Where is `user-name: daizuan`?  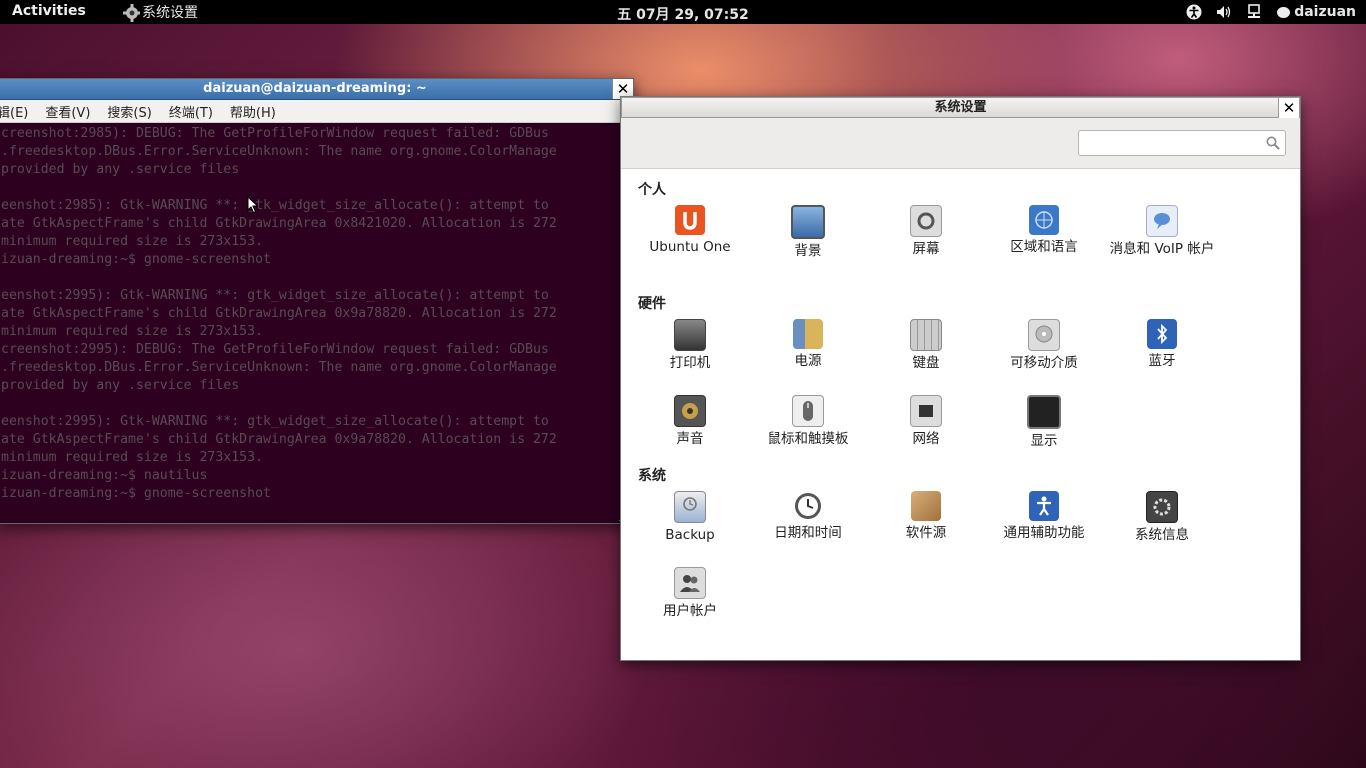
user-name: daizuan is located at coordinates (1325, 12).